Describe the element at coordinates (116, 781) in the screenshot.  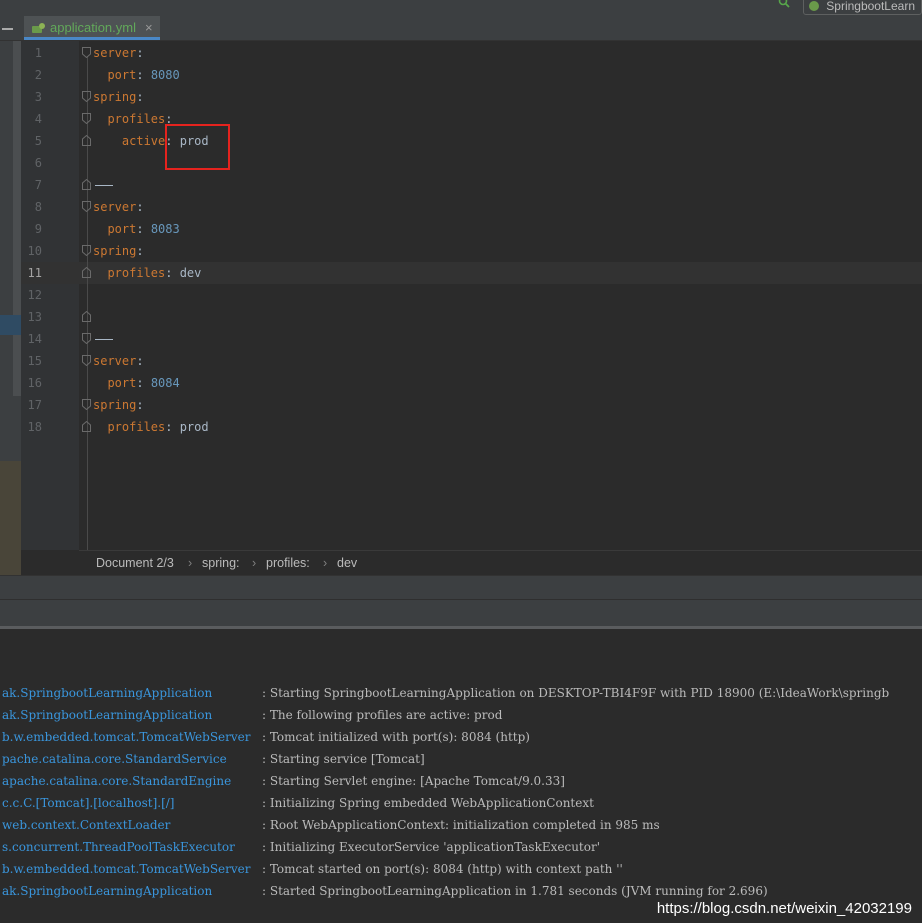
I see `logger-name: apache.catalina.core.StandardEngine` at that location.